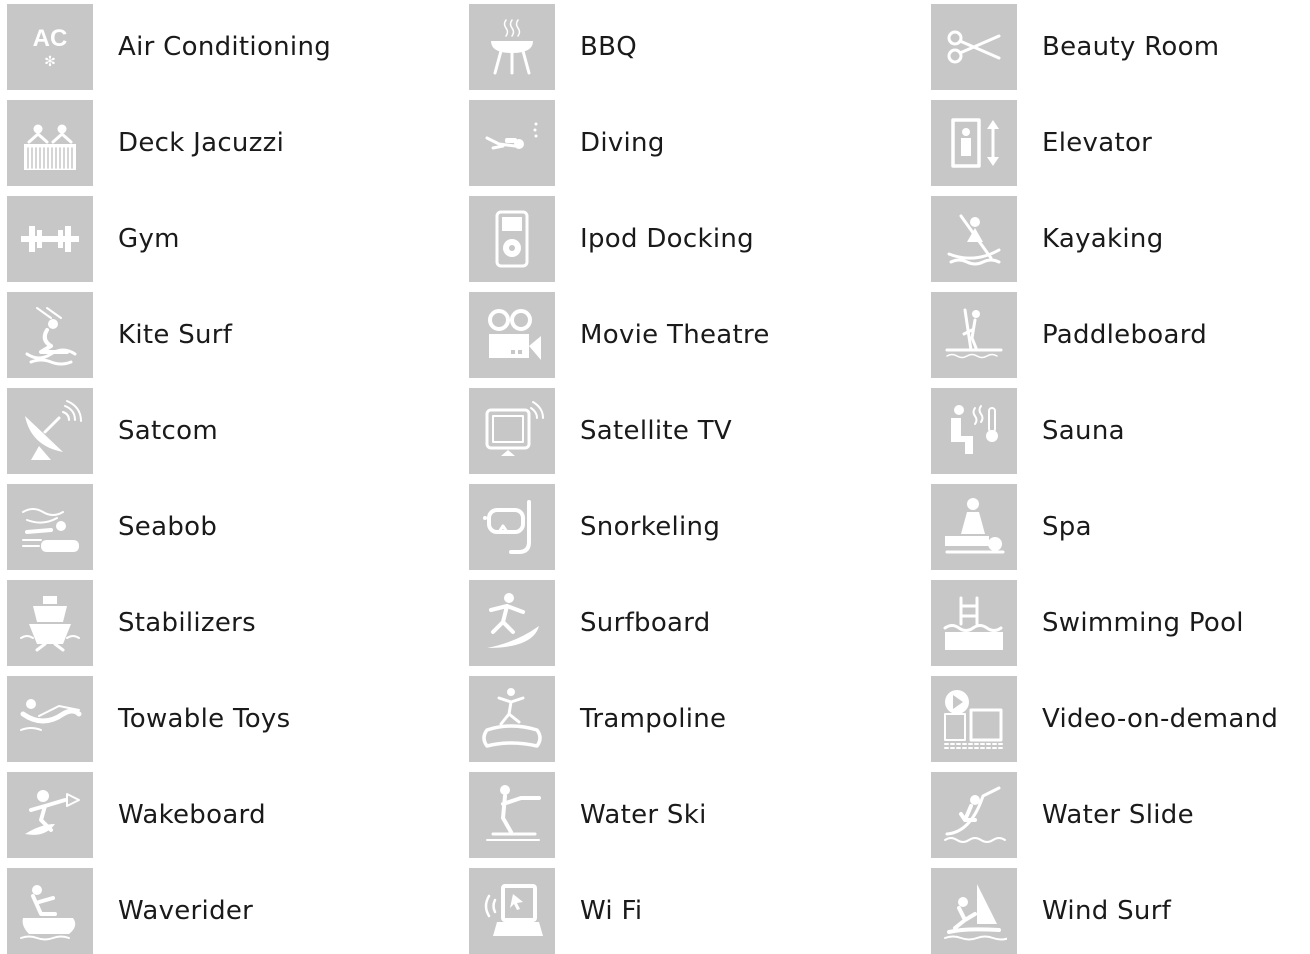 The width and height of the screenshot is (1310, 954). Describe the element at coordinates (512, 431) in the screenshot. I see `tv-icon` at that location.